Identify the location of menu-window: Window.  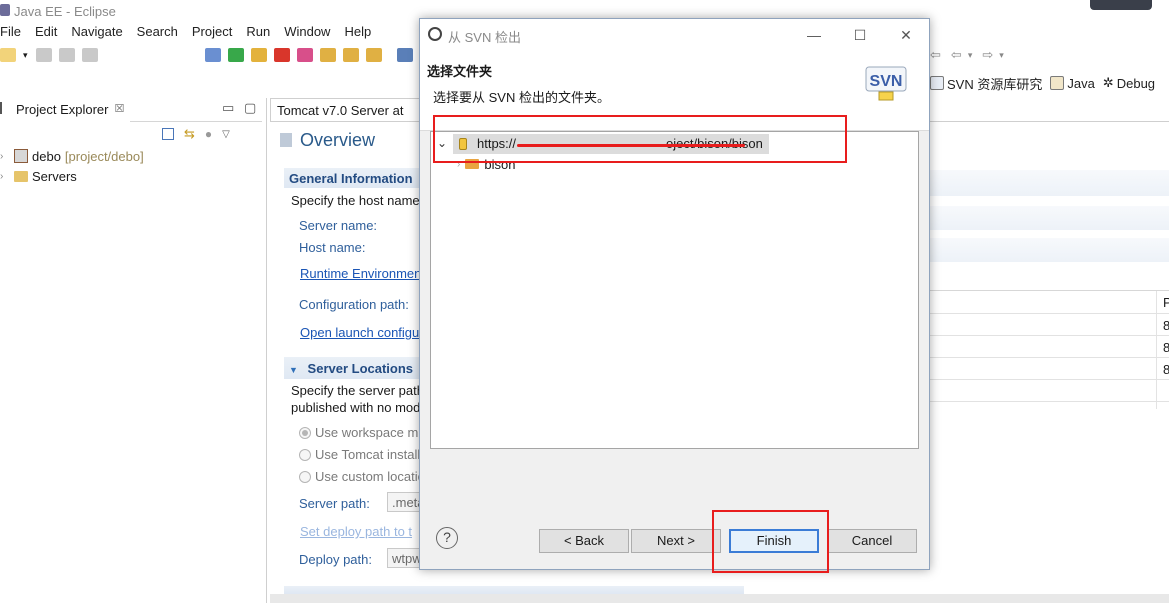
(307, 32).